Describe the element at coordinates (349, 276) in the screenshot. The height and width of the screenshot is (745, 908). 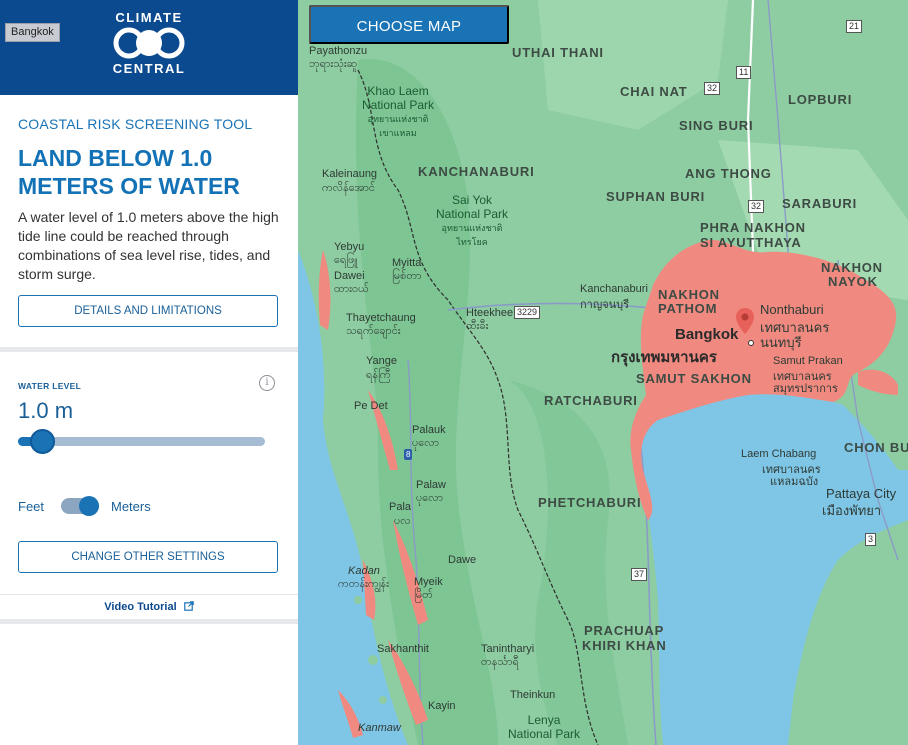
I see `town-label: Dawei` at that location.